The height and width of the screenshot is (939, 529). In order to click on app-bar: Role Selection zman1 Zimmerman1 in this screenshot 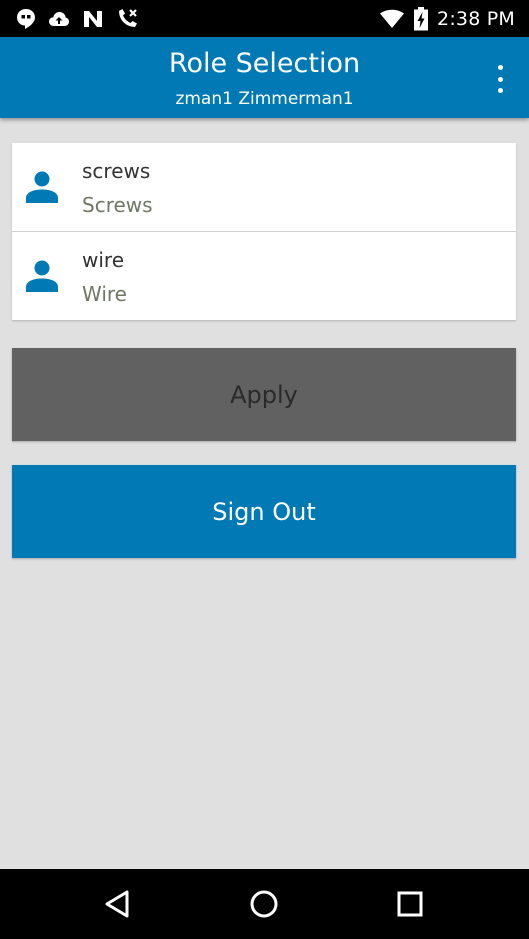, I will do `click(264, 77)`.